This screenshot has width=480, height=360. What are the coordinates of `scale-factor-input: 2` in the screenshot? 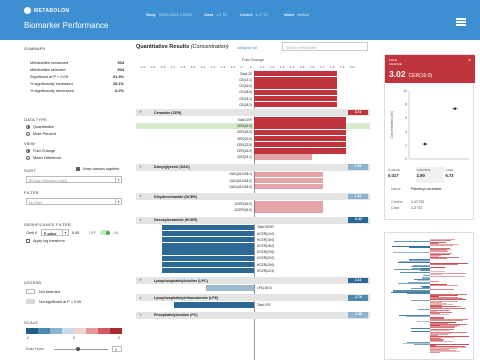 It's located at (117, 349).